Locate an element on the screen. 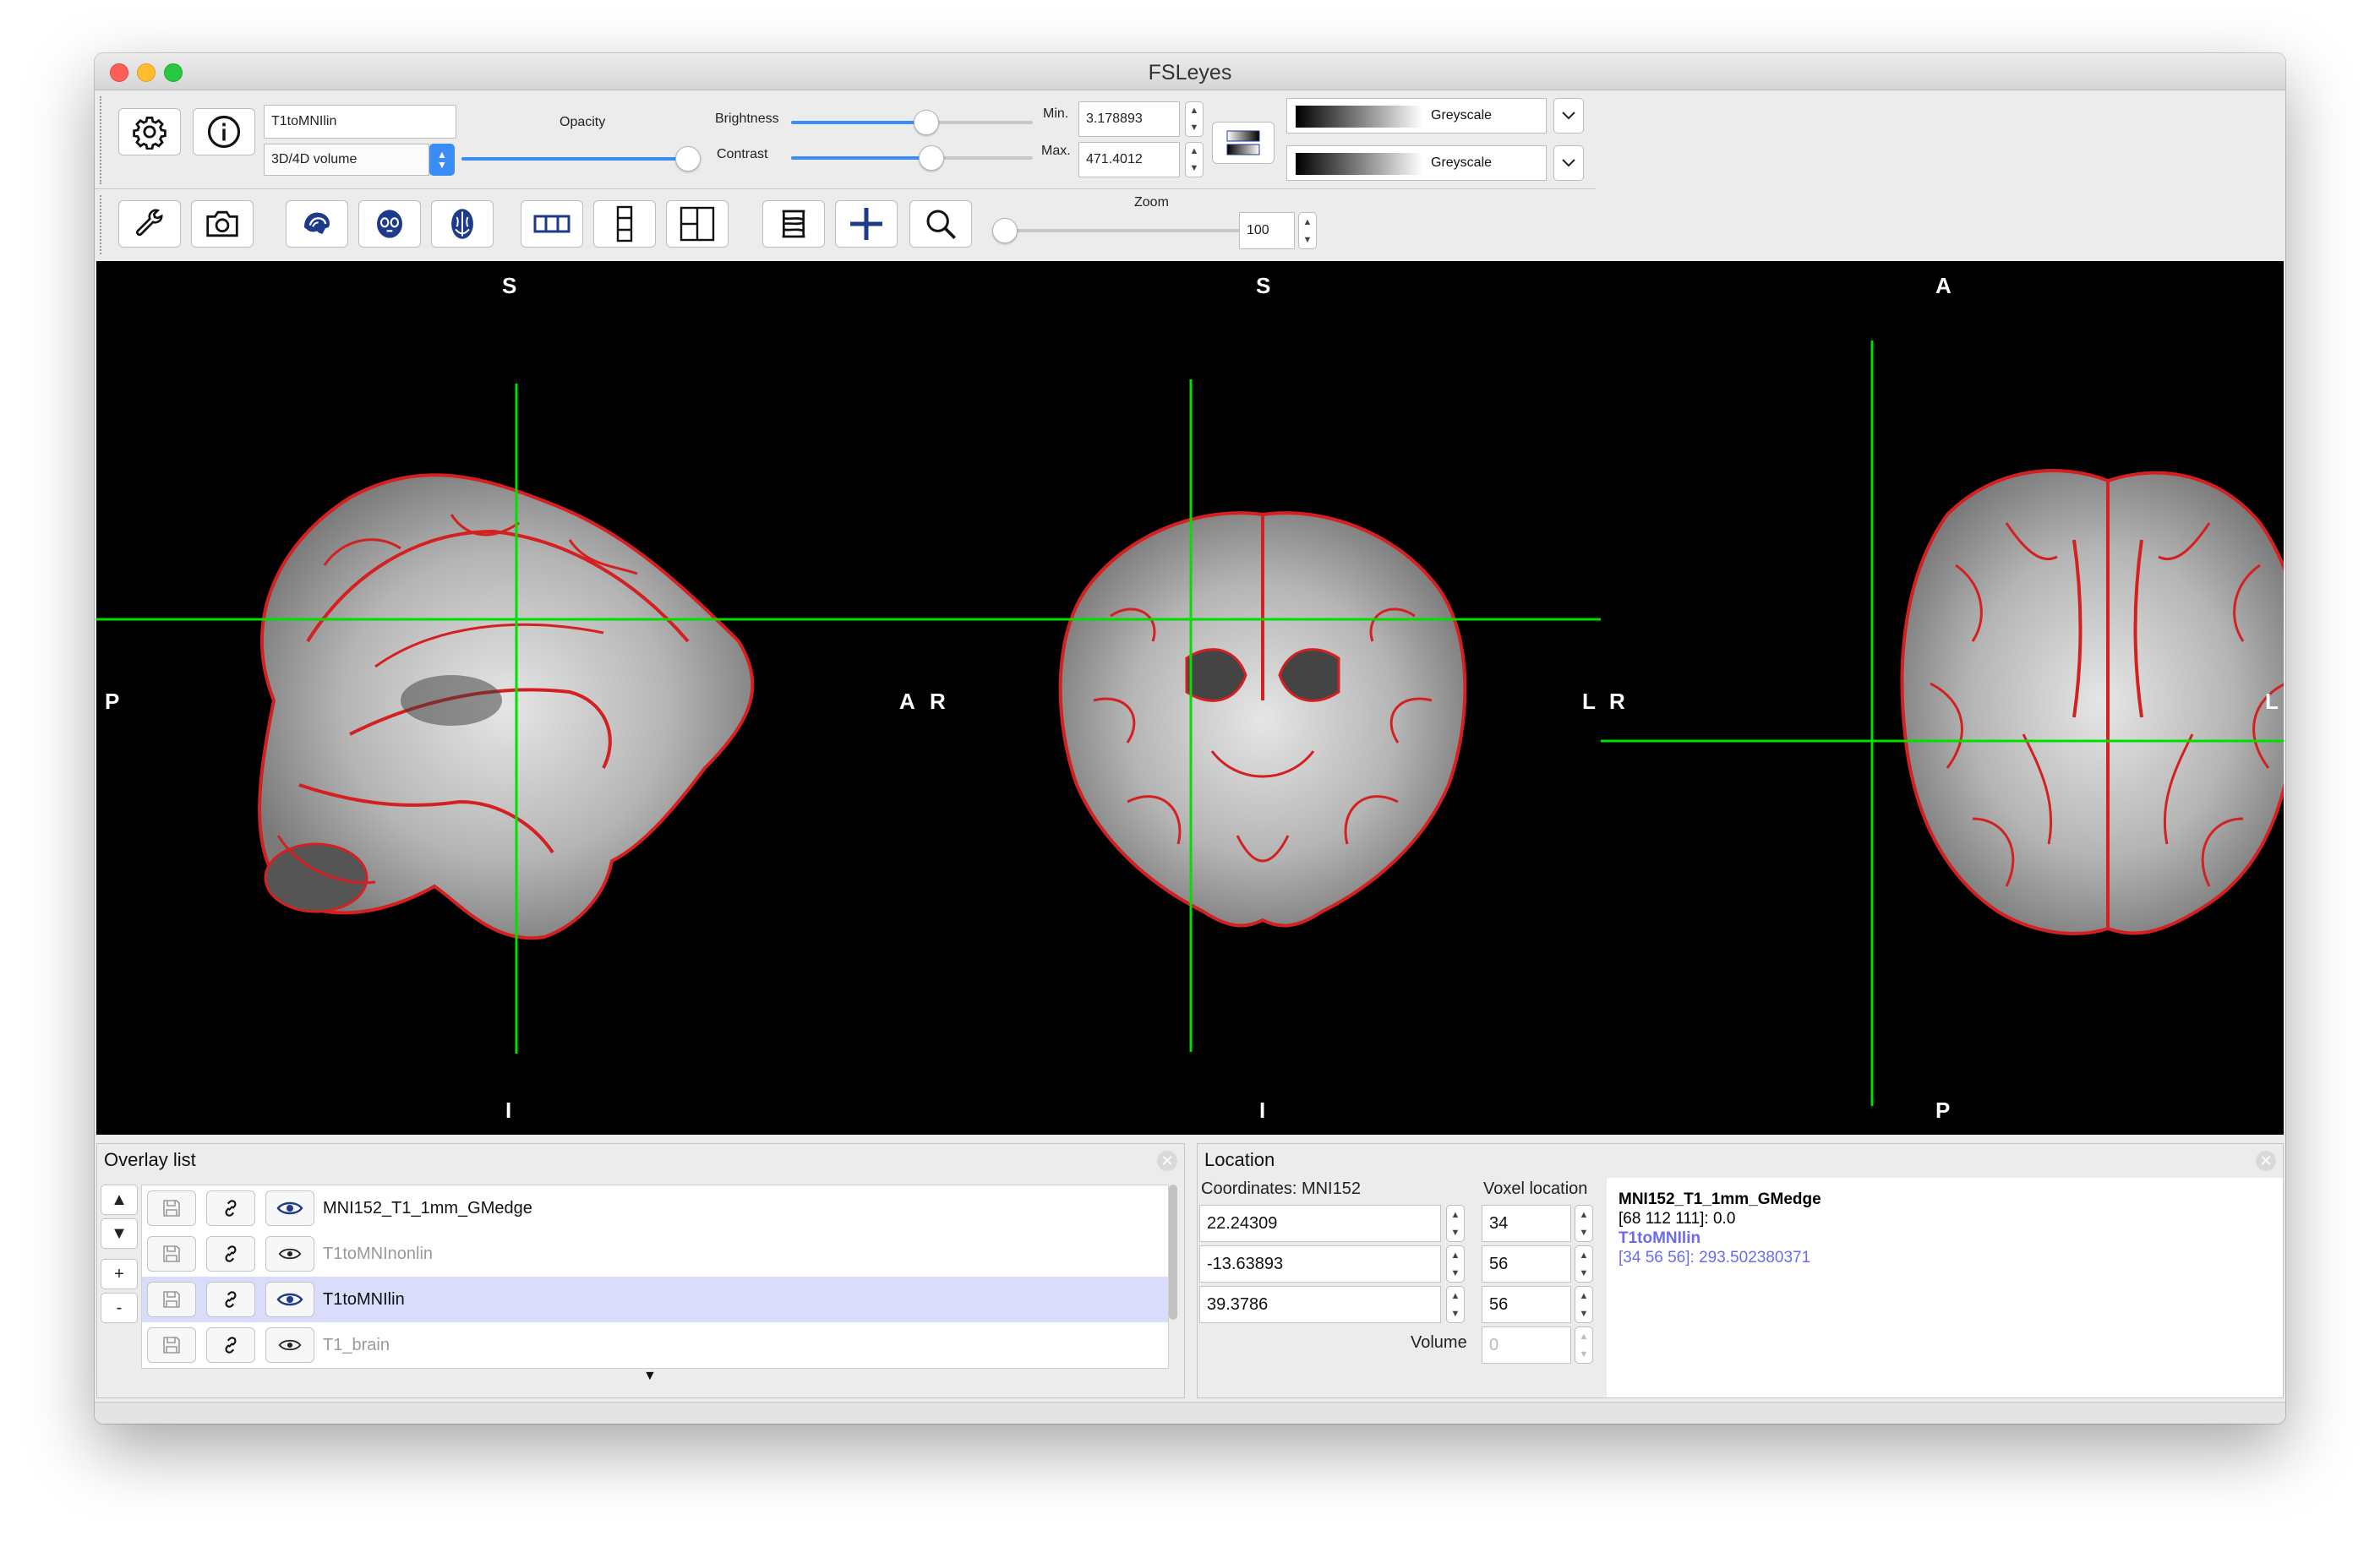  negative-colormap-select: Greyscale is located at coordinates (1417, 163).